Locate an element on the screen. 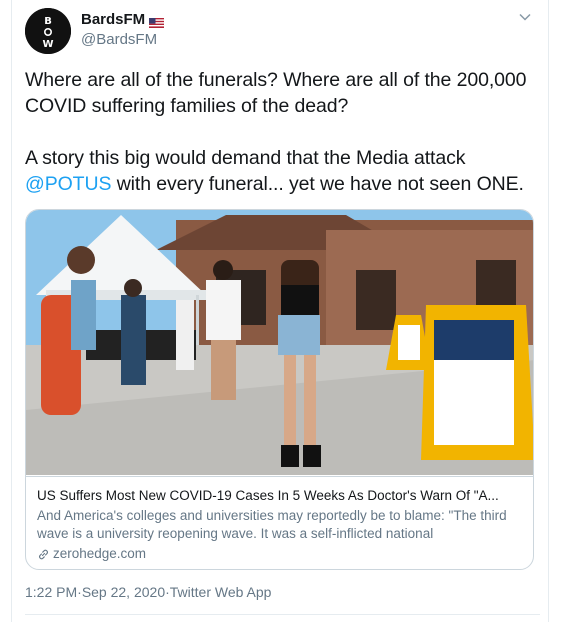 The width and height of the screenshot is (561, 622). link-icon is located at coordinates (43, 554).